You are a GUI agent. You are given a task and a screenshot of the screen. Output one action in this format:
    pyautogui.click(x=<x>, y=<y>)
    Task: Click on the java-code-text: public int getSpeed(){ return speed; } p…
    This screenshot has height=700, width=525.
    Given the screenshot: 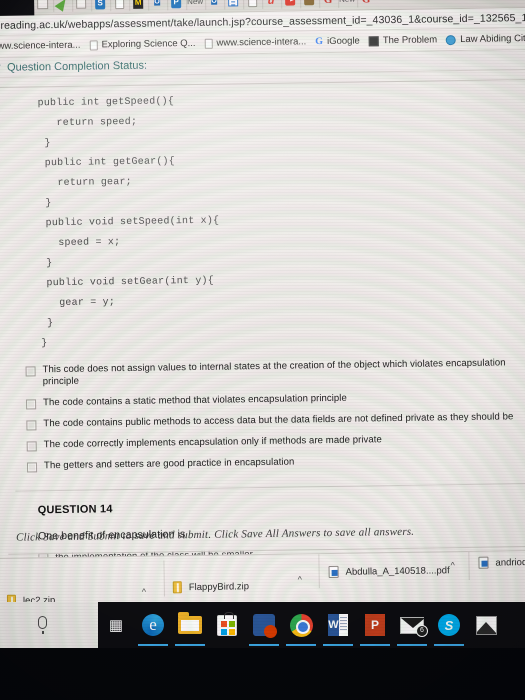 What is the action you would take?
    pyautogui.click(x=128, y=223)
    